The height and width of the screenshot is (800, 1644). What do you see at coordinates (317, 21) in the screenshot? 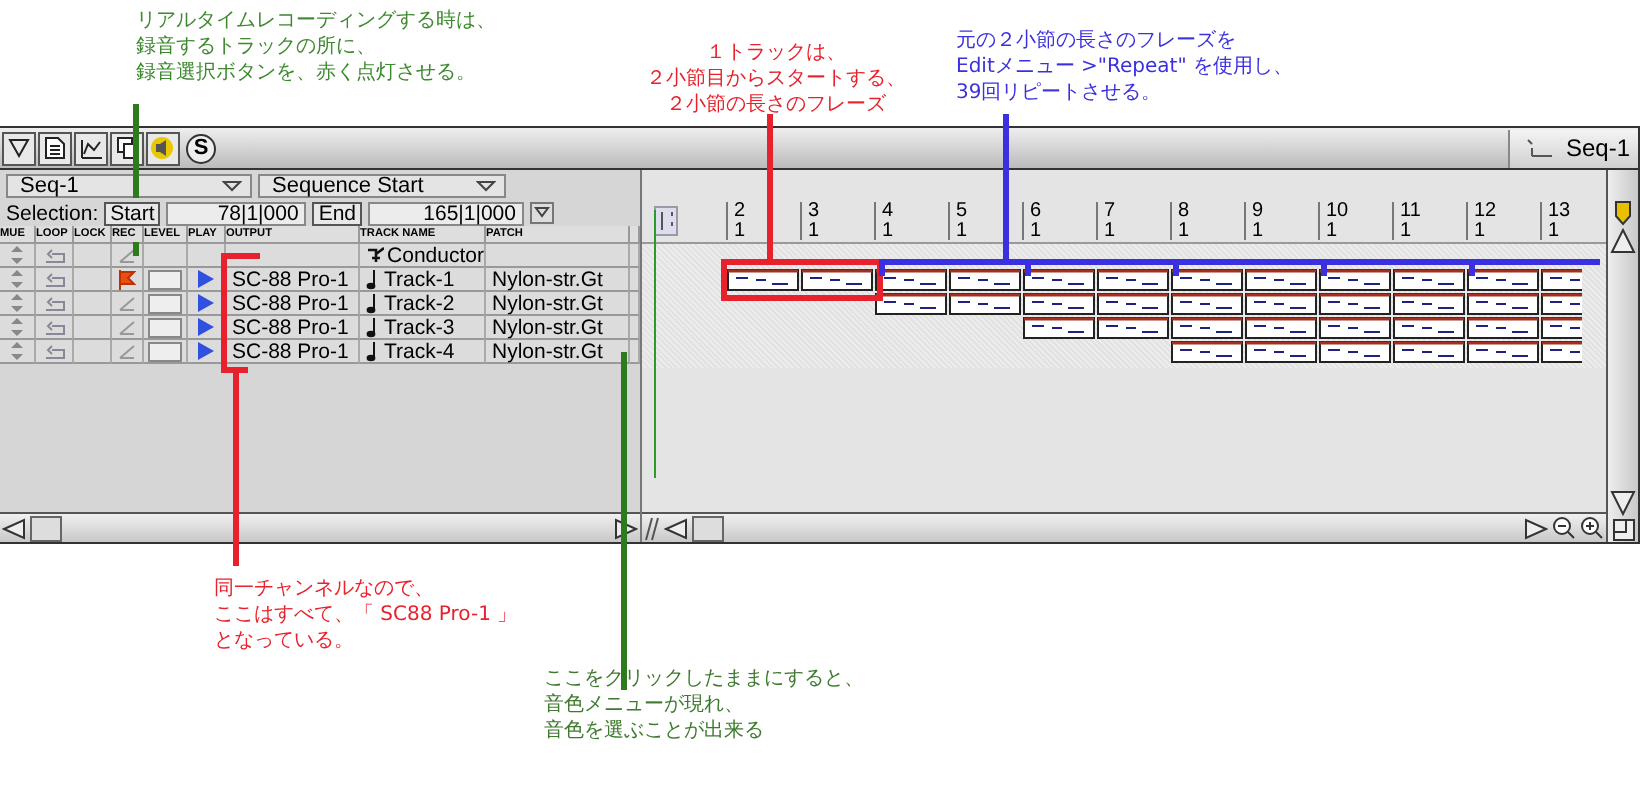
I see `annotation-text: リアルタイムレコーディングする時は、` at bounding box center [317, 21].